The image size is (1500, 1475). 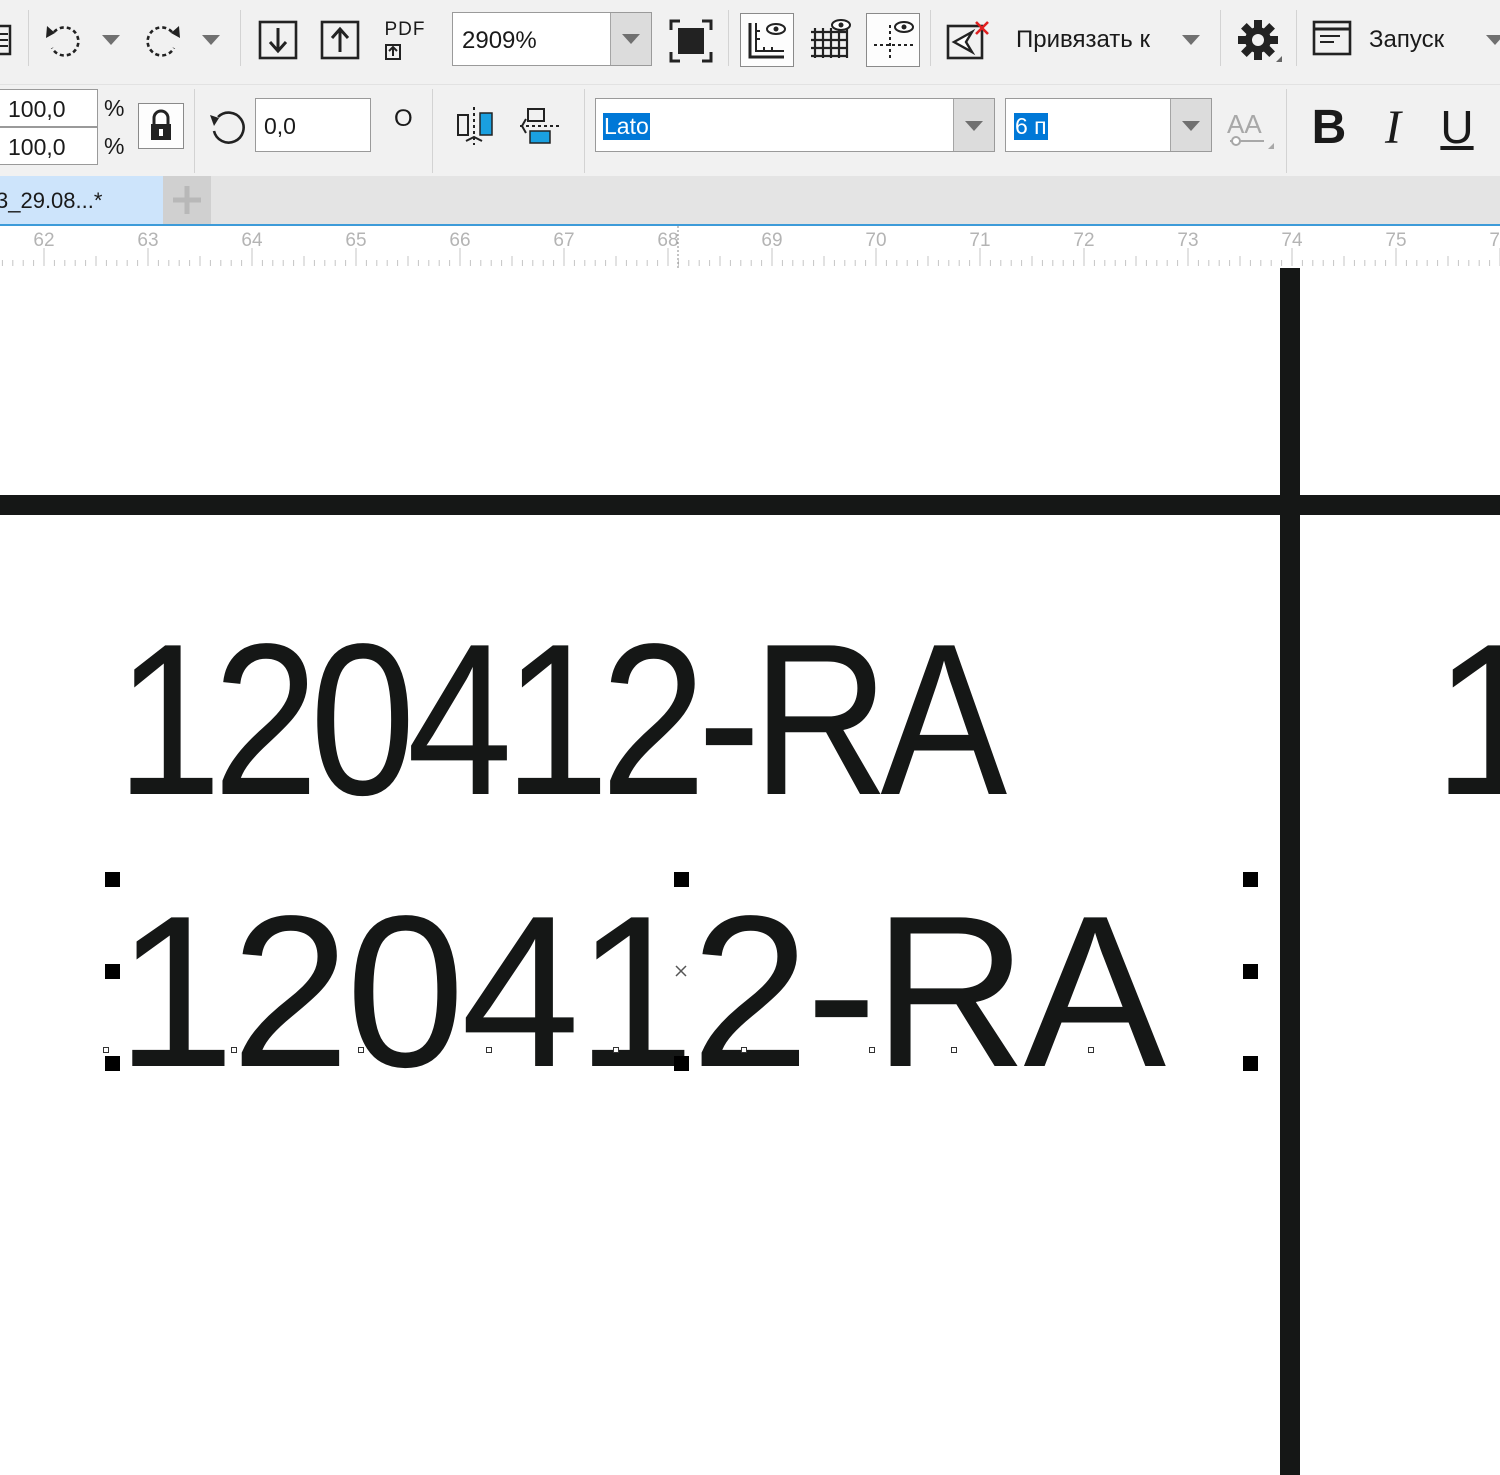 I want to click on mirror-horizontal-icon, so click(x=476, y=127).